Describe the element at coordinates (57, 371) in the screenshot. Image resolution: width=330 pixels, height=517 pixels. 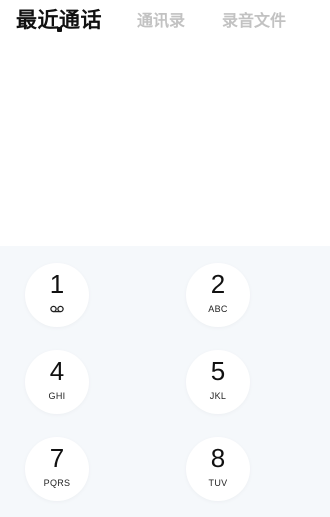
I see `dial-key-digit: 4` at that location.